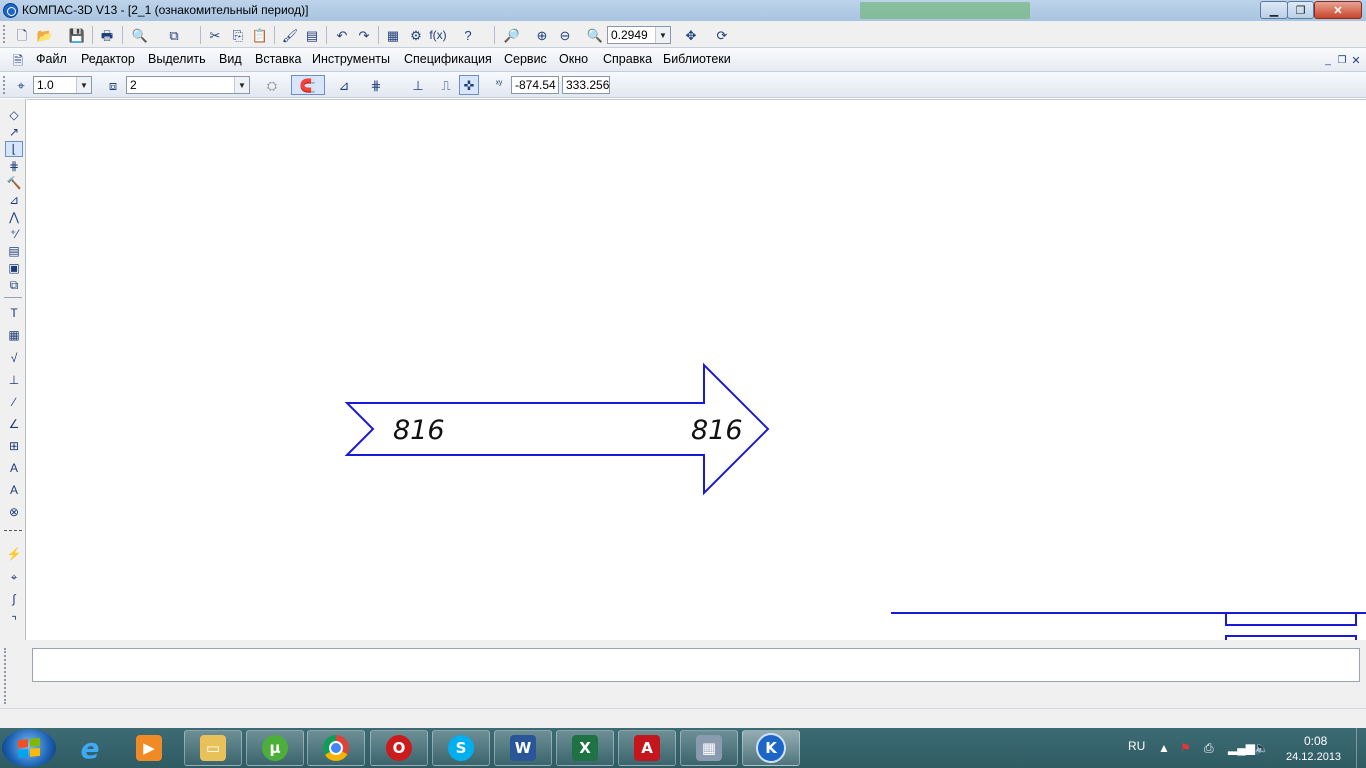 The height and width of the screenshot is (768, 1366). I want to click on cut-line-icon: A, so click(14, 490).